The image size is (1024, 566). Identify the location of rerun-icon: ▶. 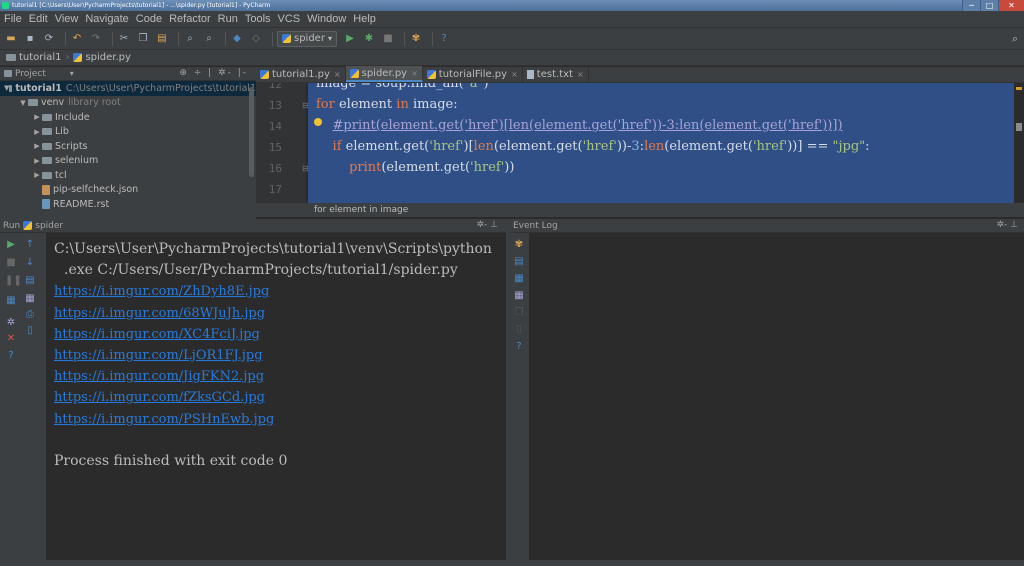
(11, 245).